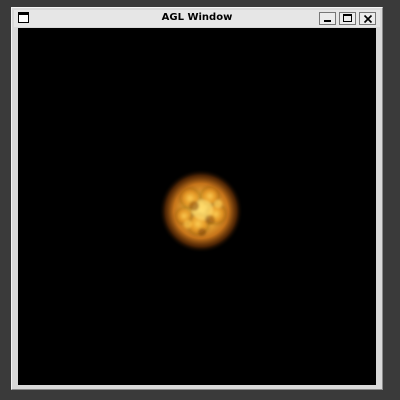  What do you see at coordinates (197, 18) in the screenshot?
I see `title-bar: AGL Window` at bounding box center [197, 18].